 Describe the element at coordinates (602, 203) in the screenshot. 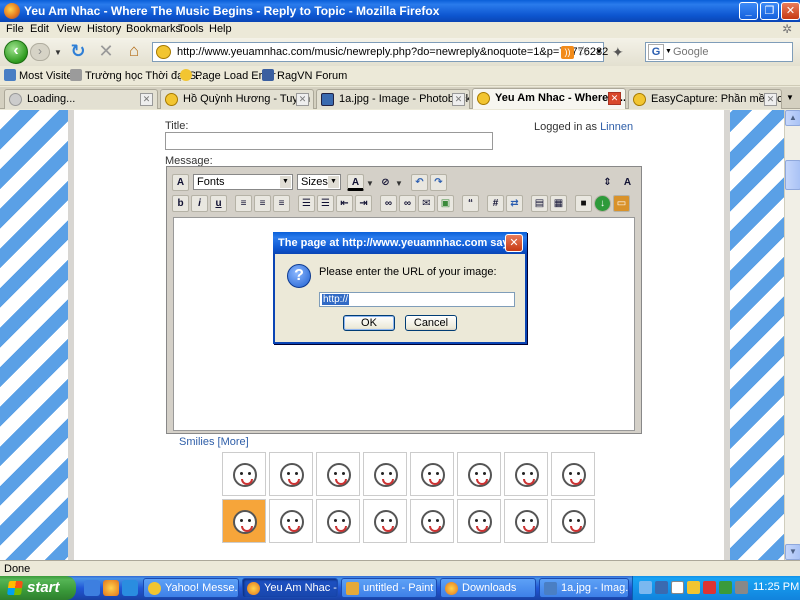

I see `download-icon: ↓` at that location.